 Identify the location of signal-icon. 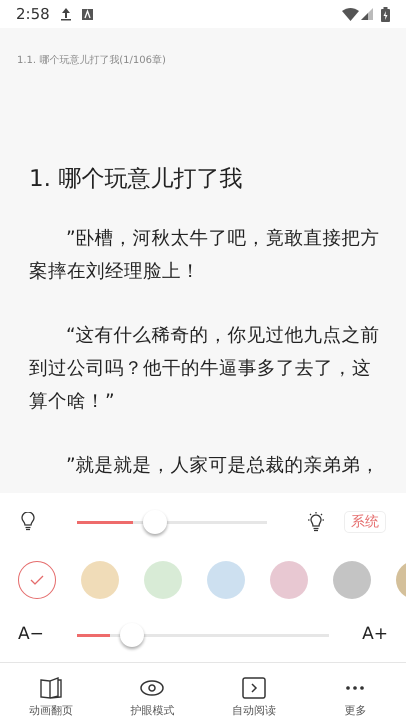
(367, 14).